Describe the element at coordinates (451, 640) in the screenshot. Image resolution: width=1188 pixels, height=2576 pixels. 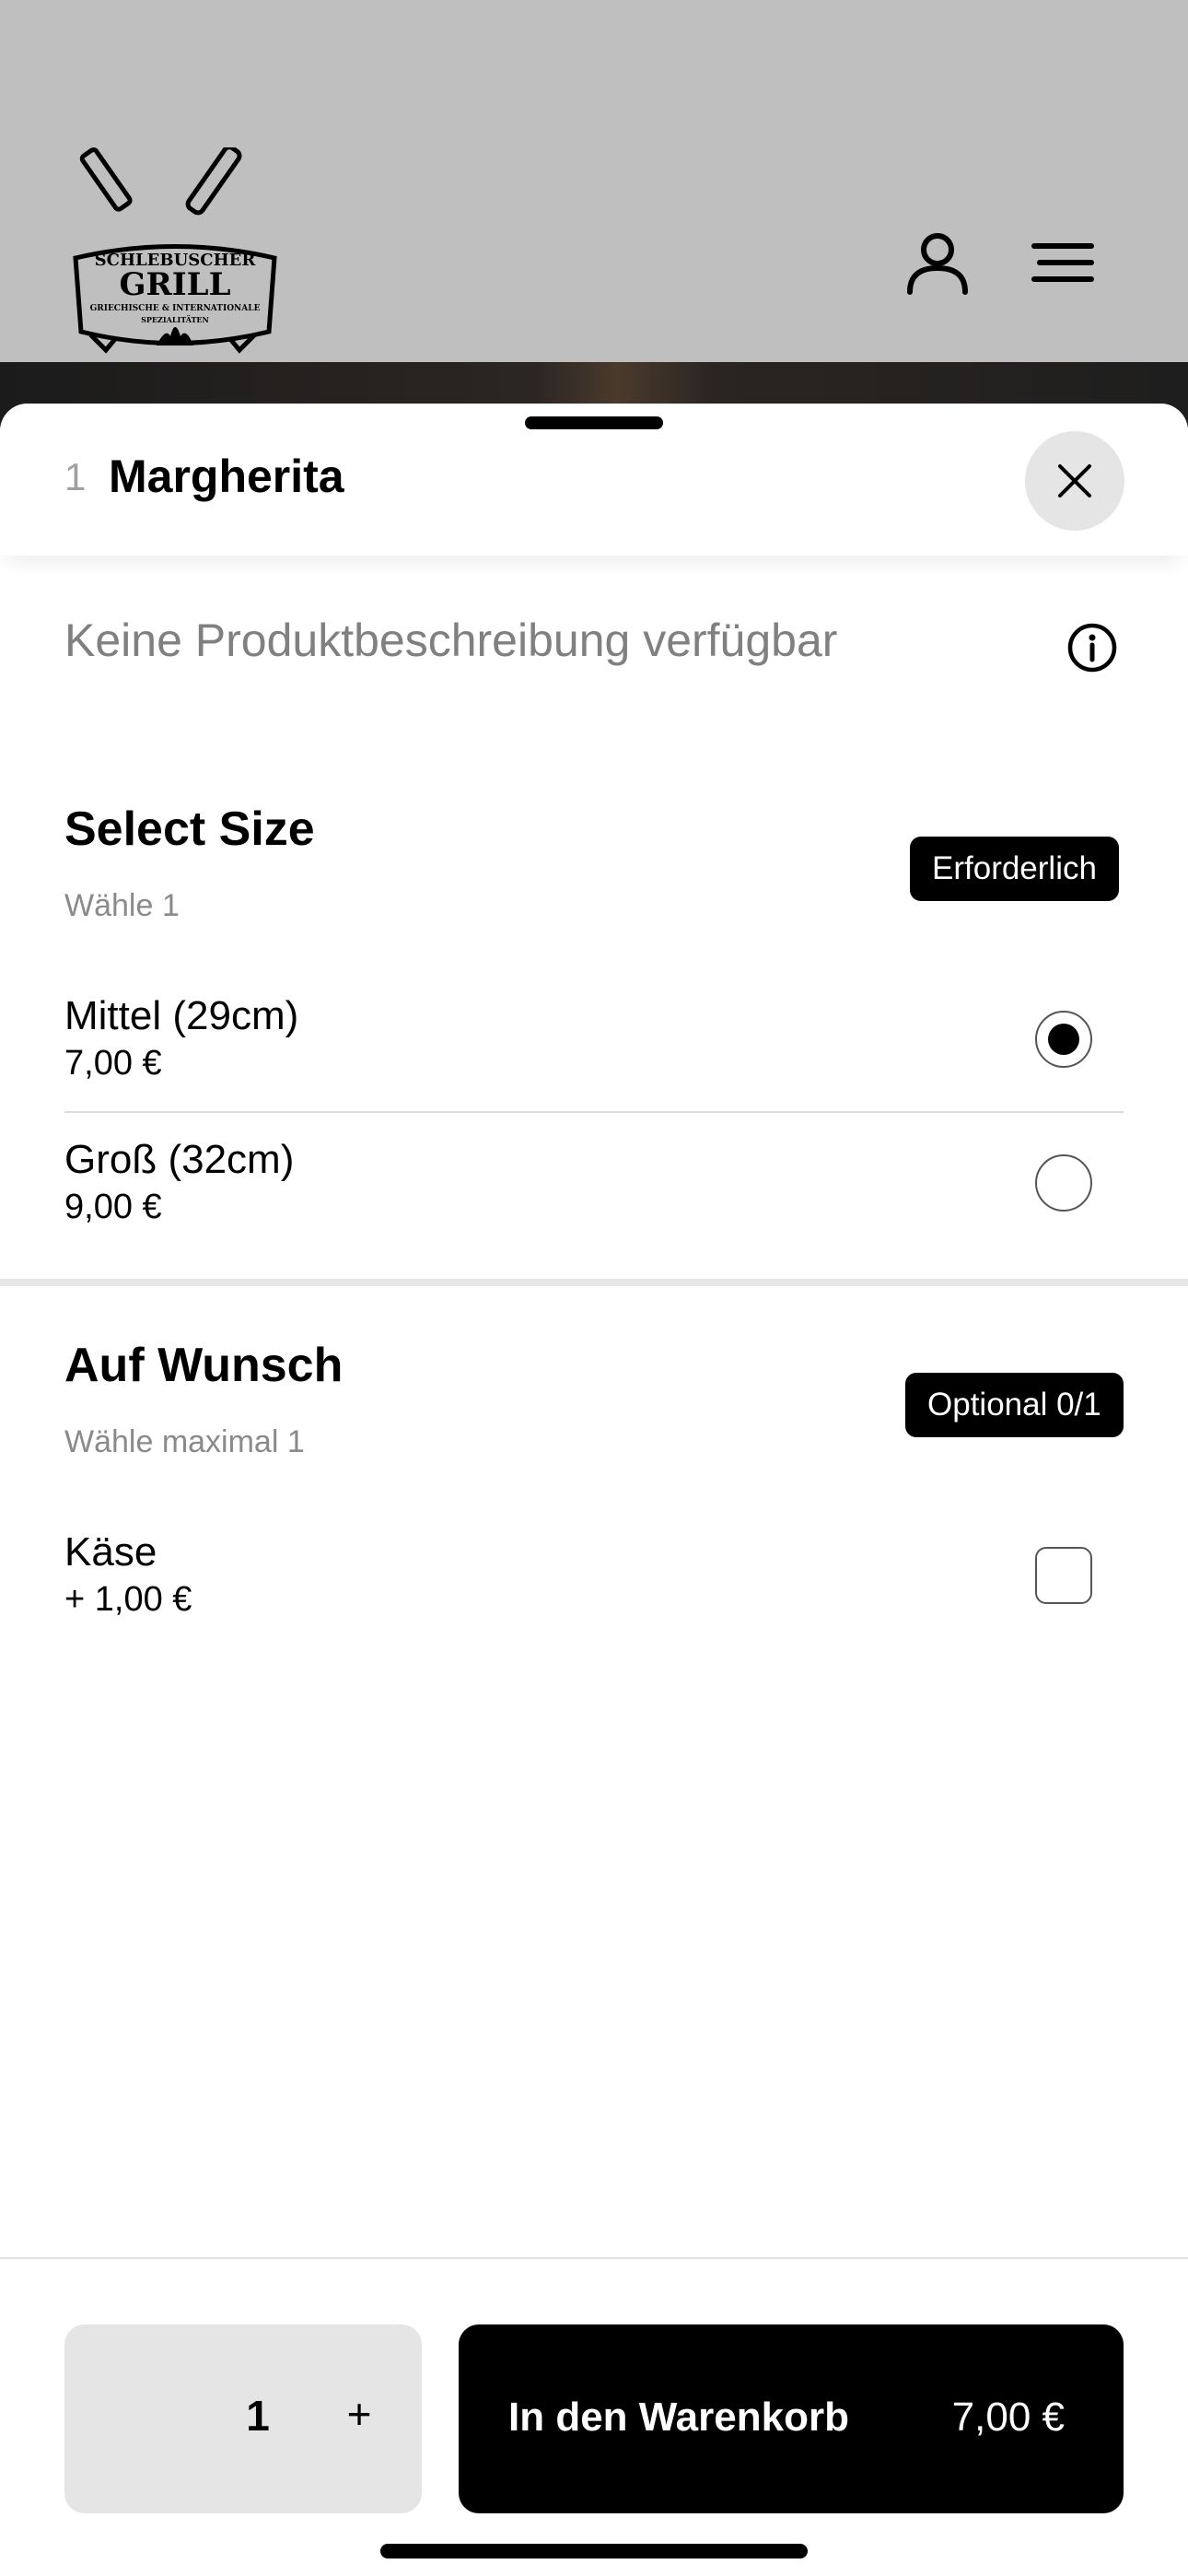
I see `product-description: Keine Produktbeschreibung verfügbar` at that location.